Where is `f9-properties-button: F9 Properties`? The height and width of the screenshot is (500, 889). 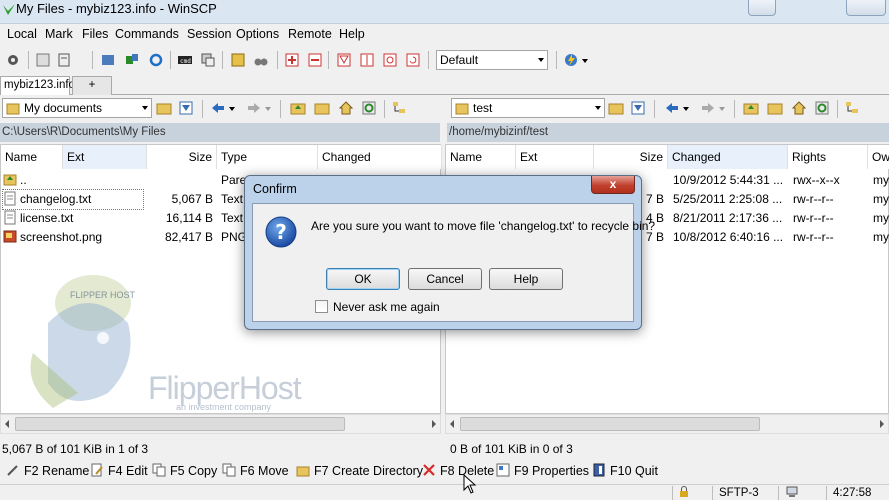
f9-properties-button: F9 Properties is located at coordinates (542, 470).